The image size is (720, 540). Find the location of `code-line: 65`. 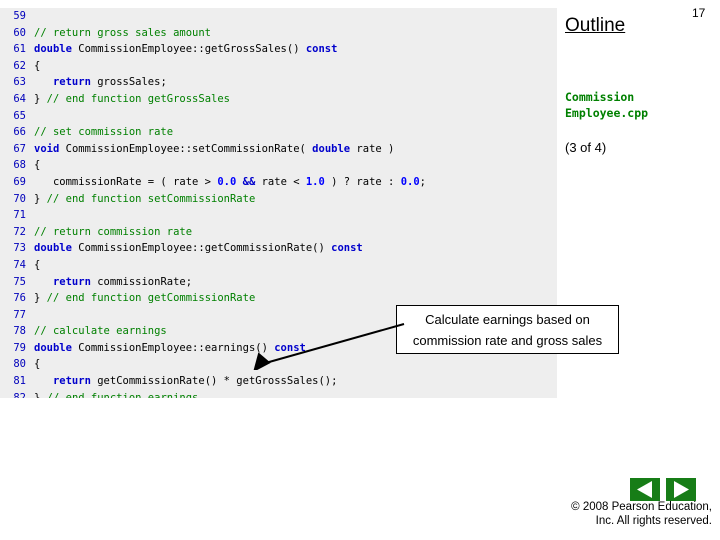

code-line: 65 is located at coordinates (278, 116).